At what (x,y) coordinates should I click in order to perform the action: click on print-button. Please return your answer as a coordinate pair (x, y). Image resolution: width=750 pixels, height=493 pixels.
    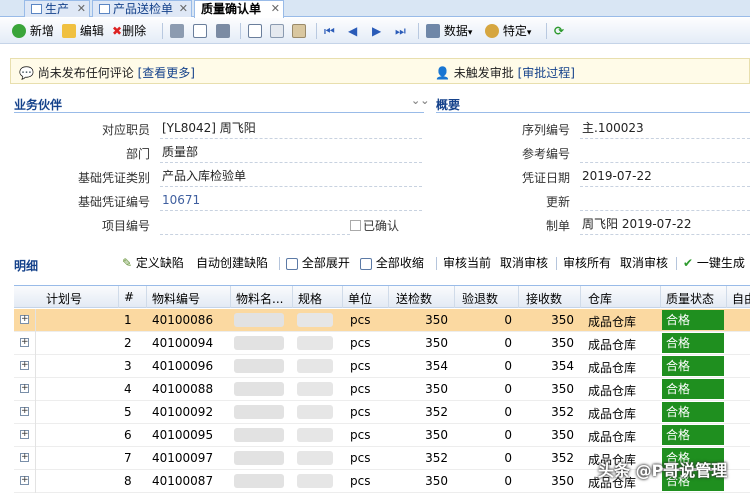
    Looking at the image, I should click on (223, 31).